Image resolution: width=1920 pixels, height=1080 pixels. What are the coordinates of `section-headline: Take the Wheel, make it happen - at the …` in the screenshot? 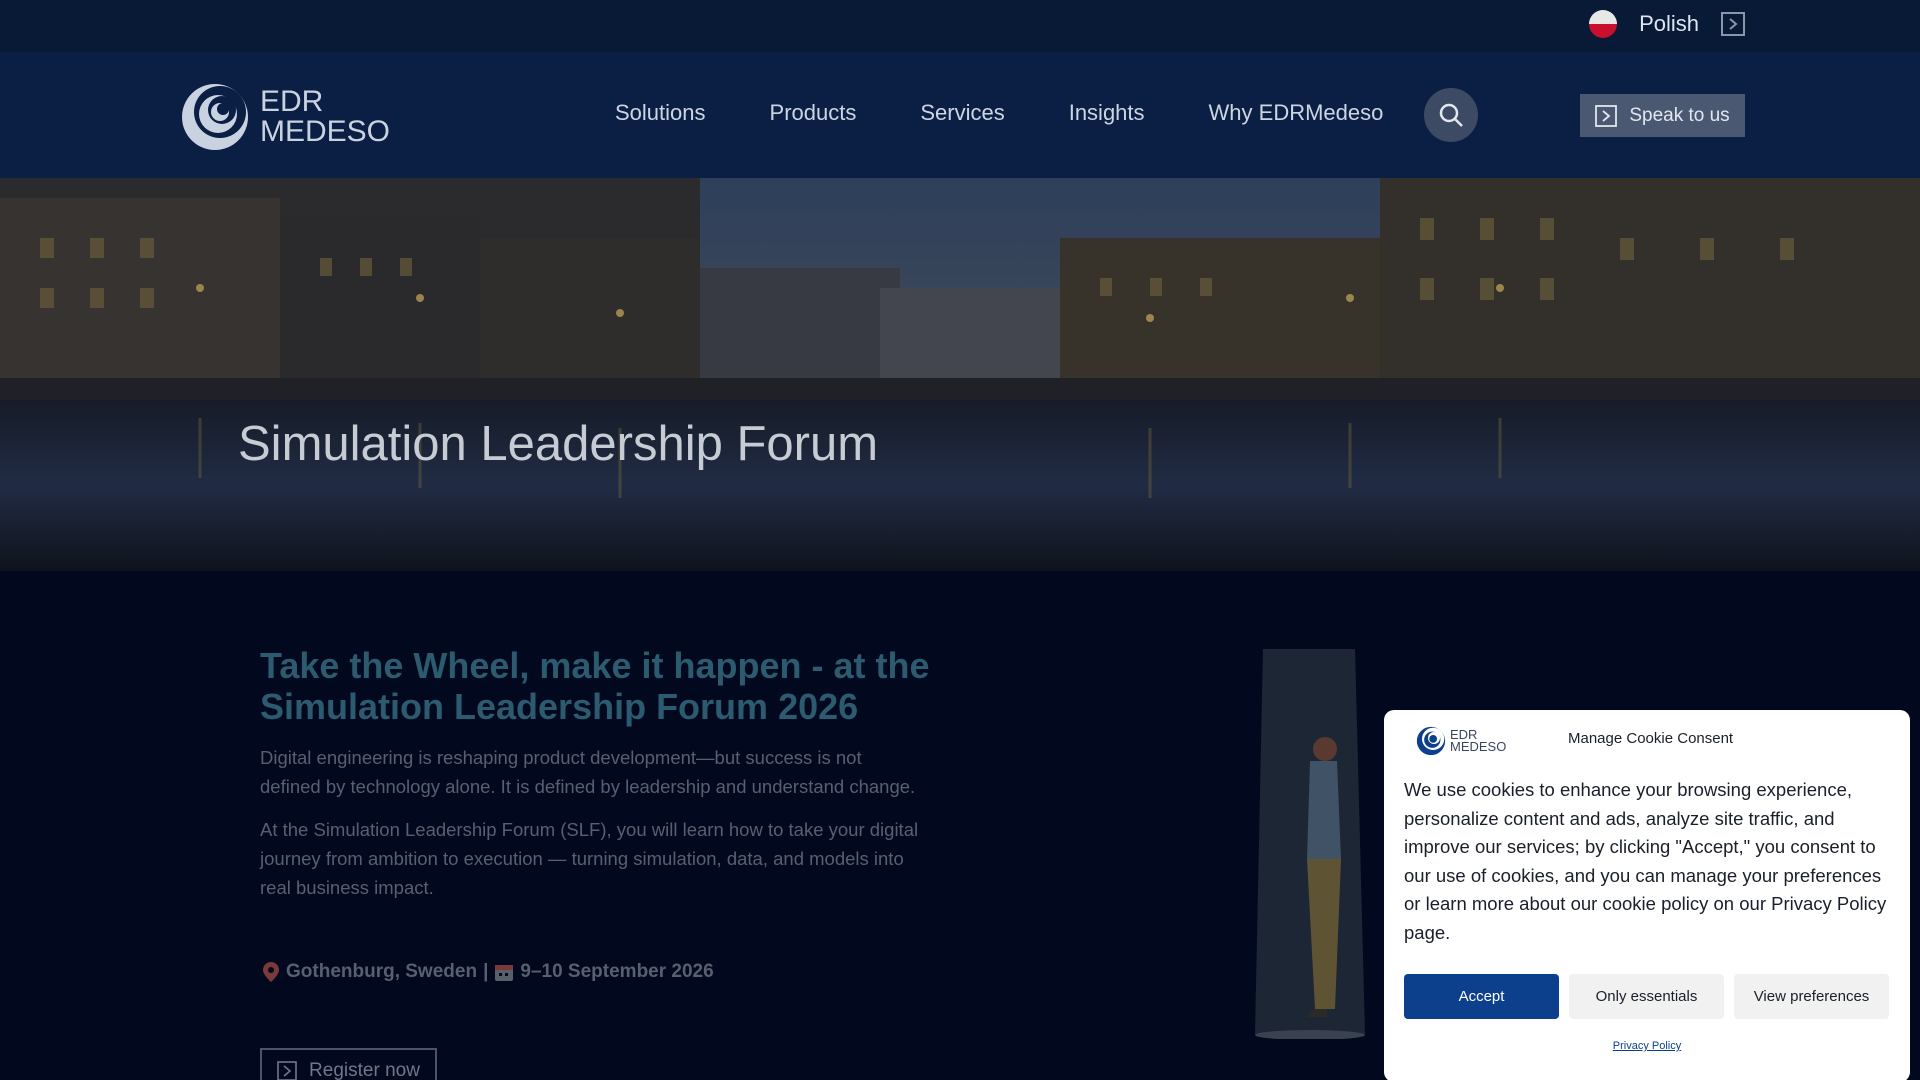 It's located at (595, 686).